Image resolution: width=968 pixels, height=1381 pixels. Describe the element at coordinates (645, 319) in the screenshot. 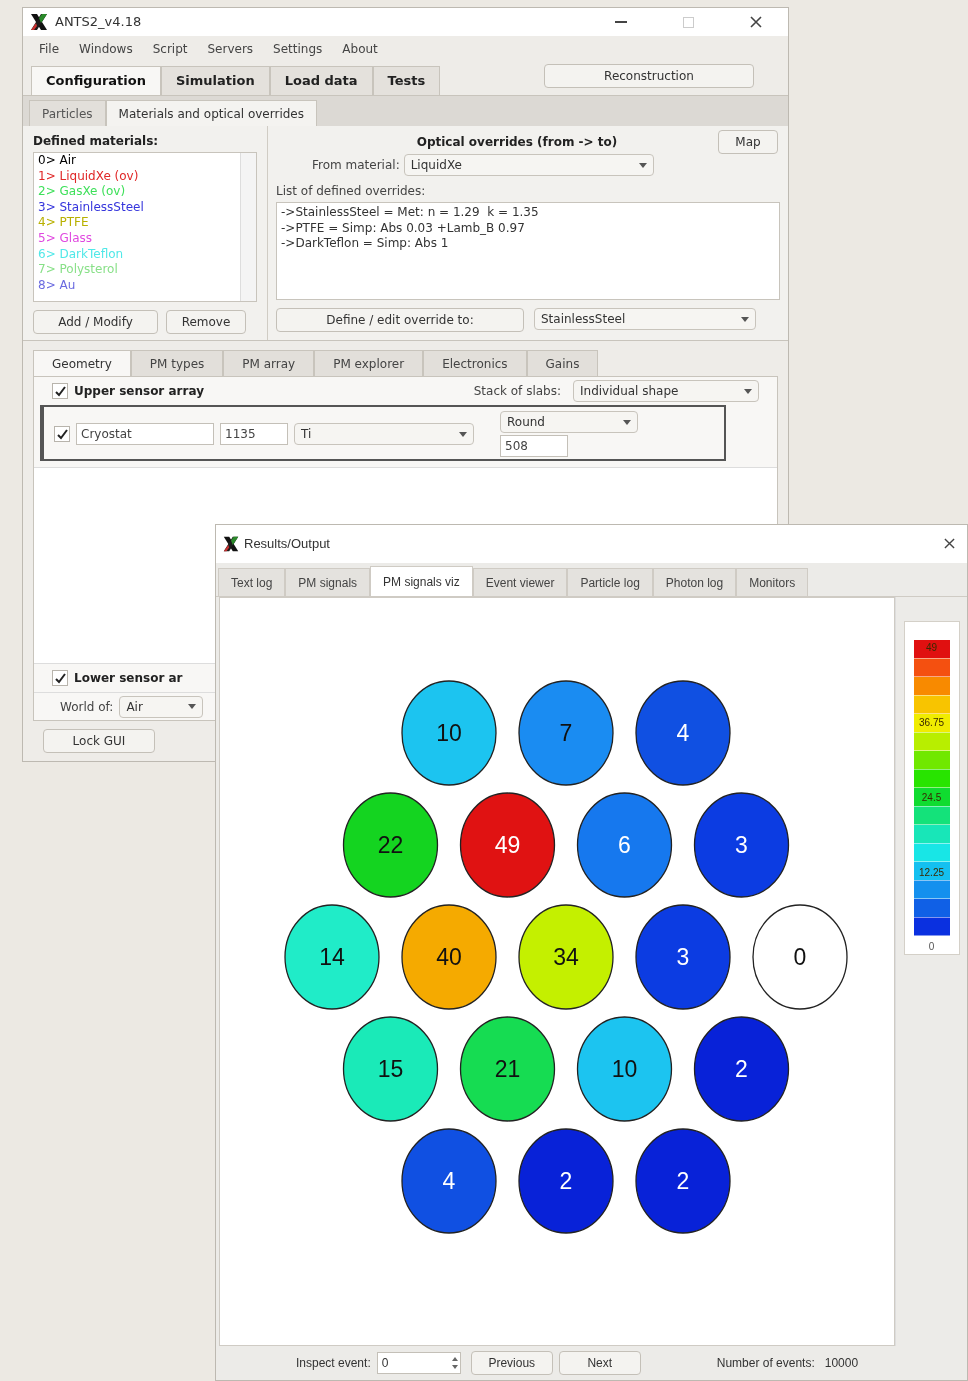

I see `override-target-dropdown: StainlessSteel` at that location.